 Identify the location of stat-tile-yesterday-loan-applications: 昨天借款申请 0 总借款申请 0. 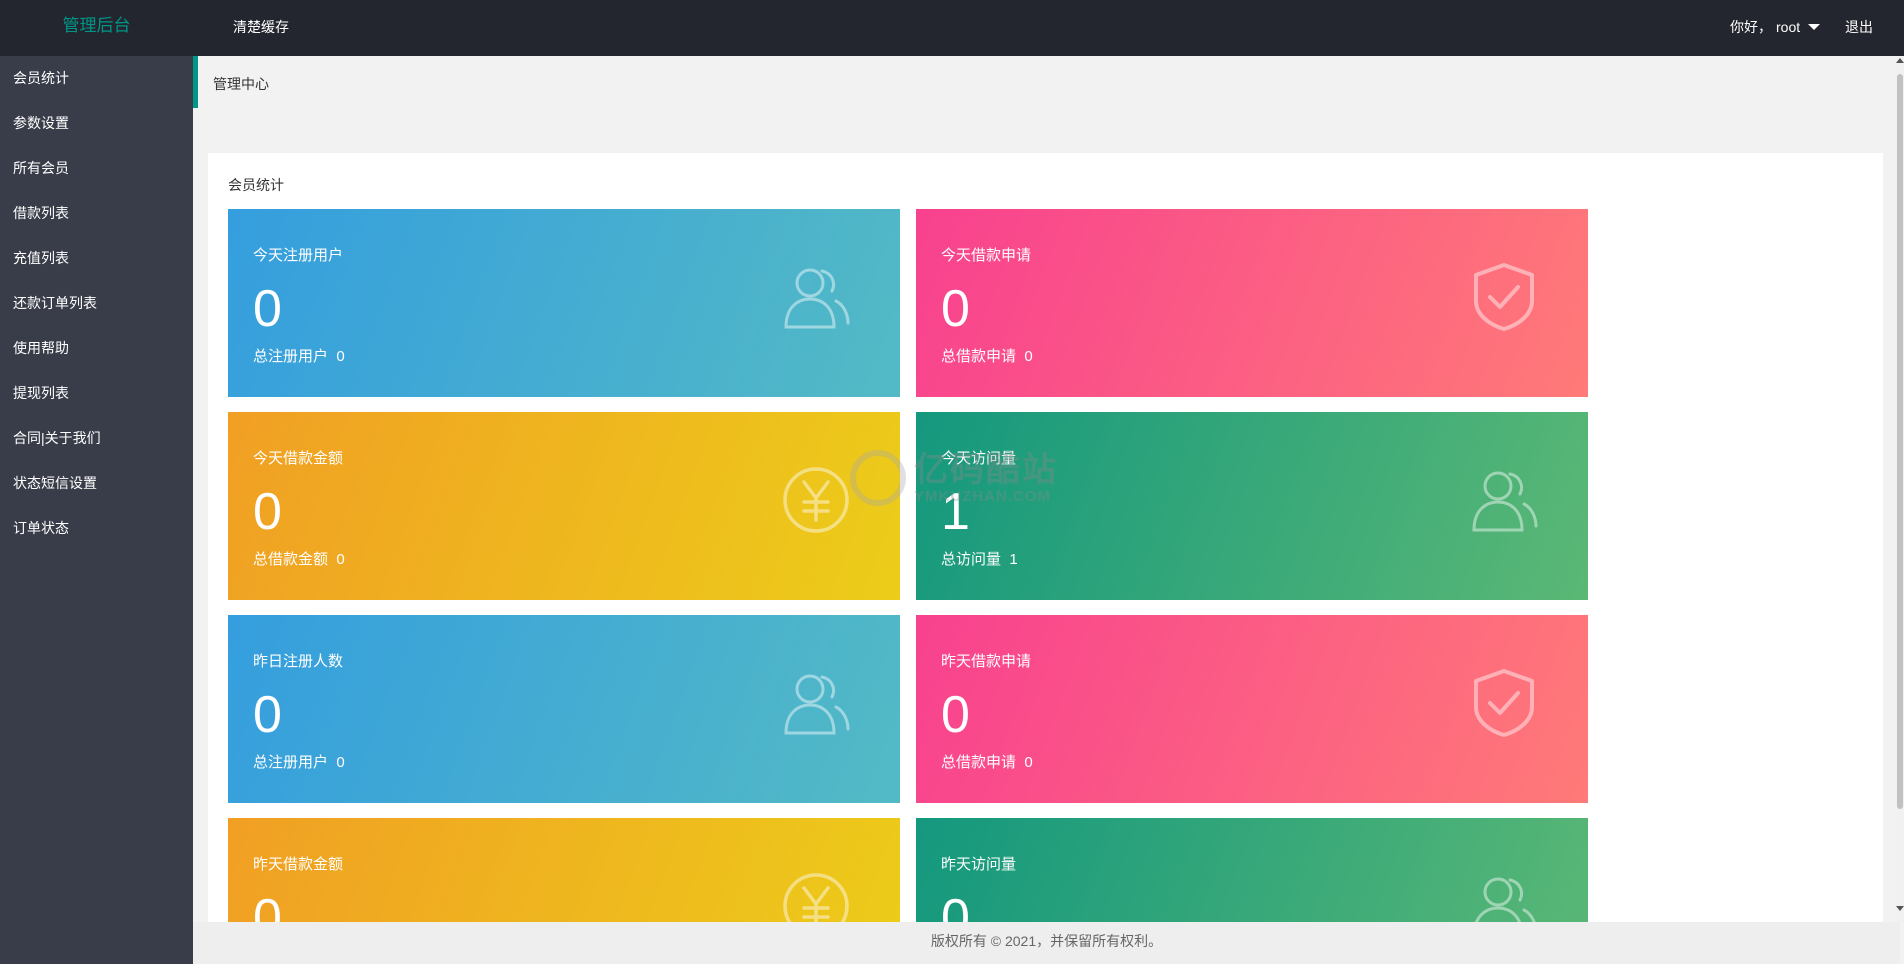
(1252, 709).